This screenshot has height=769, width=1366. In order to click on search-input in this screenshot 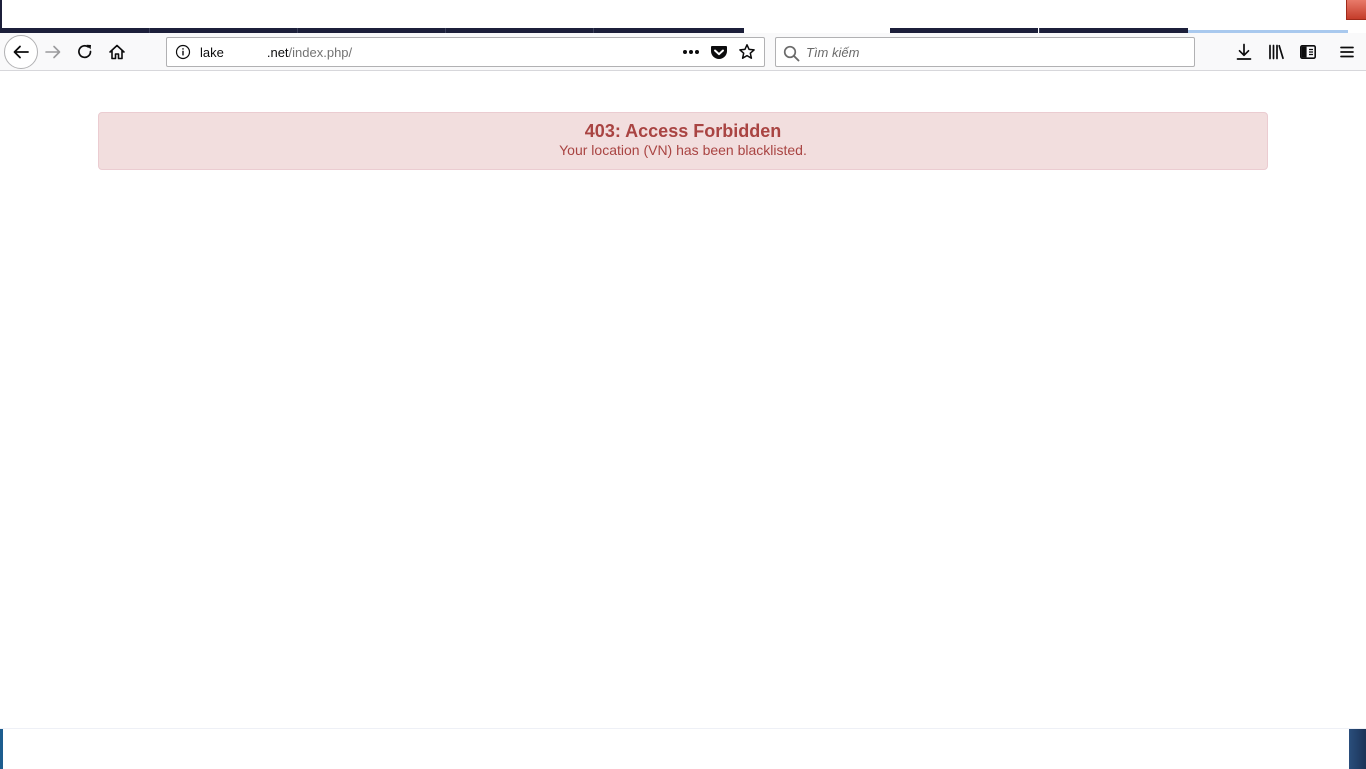, I will do `click(996, 52)`.